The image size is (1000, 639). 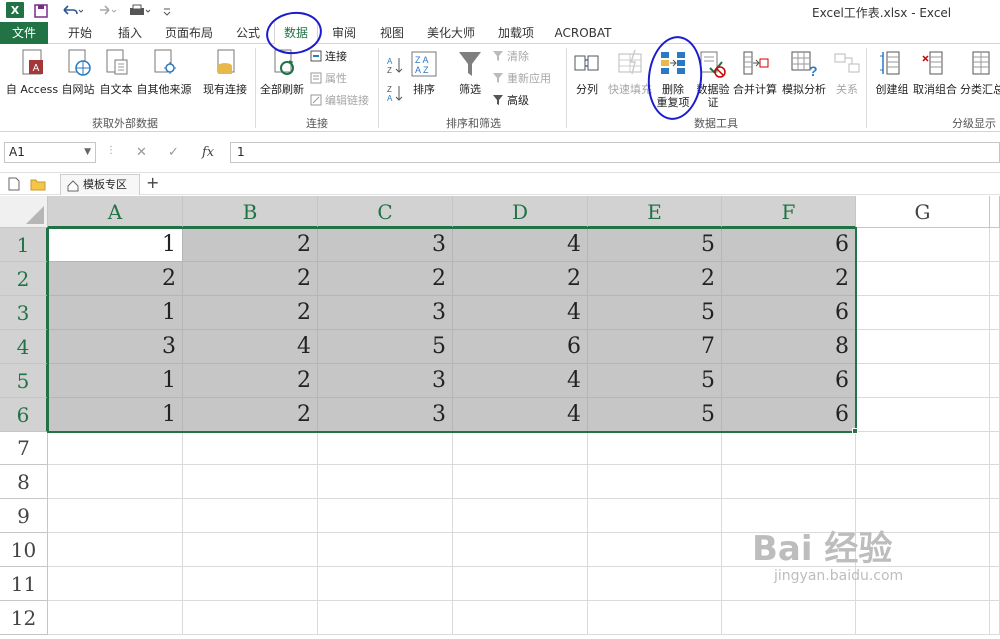 What do you see at coordinates (995, 482) in the screenshot?
I see `cell-h8` at bounding box center [995, 482].